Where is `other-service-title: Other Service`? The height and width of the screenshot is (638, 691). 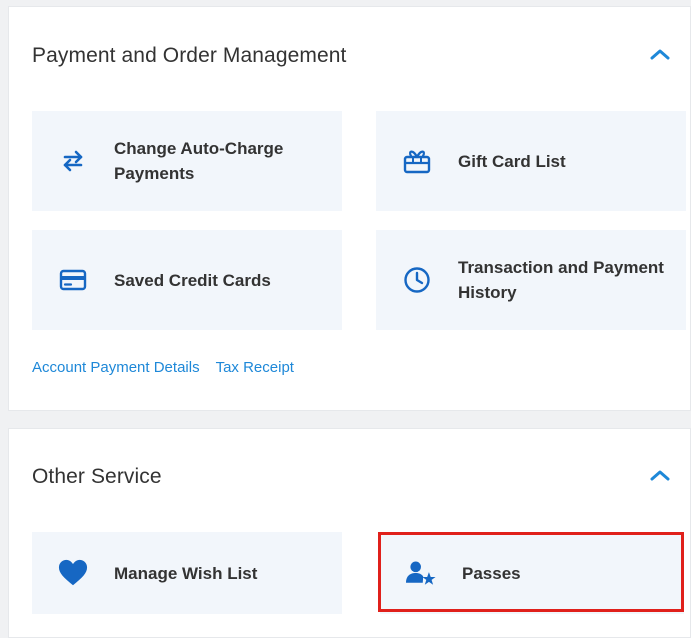 other-service-title: Other Service is located at coordinates (97, 476).